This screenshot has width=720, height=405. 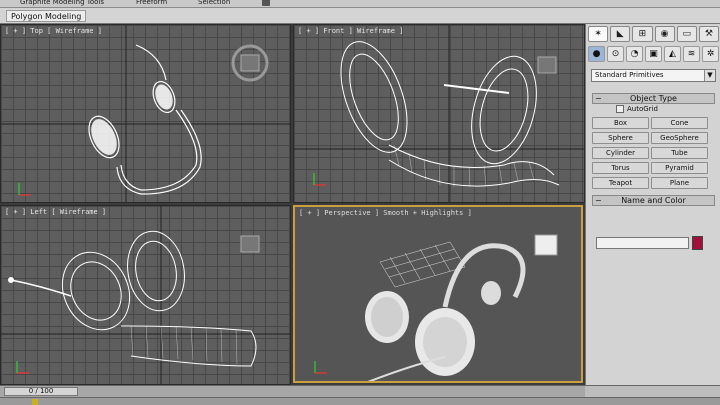 What do you see at coordinates (634, 54) in the screenshot?
I see `lights-icon: ◔` at bounding box center [634, 54].